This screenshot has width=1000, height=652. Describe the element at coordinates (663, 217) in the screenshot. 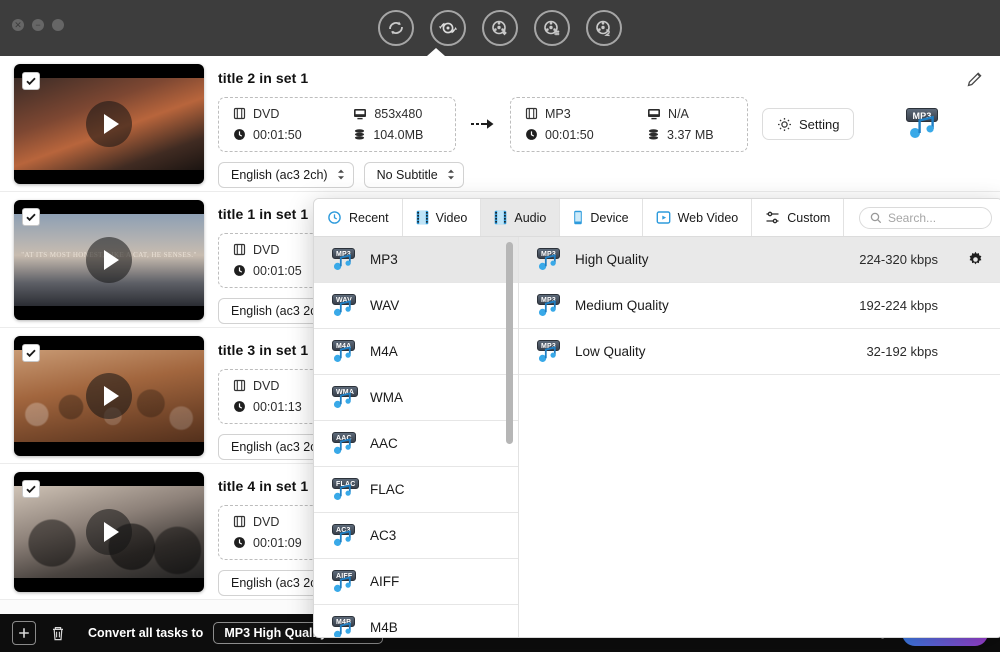

I see `web-video-icon` at that location.